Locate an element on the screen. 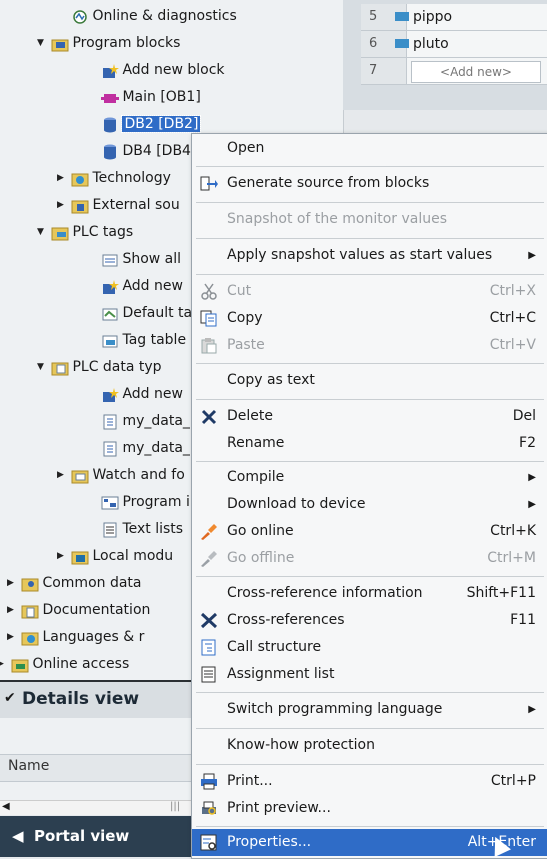 The image size is (547, 859). folder-blocks-icon is located at coordinates (60, 43).